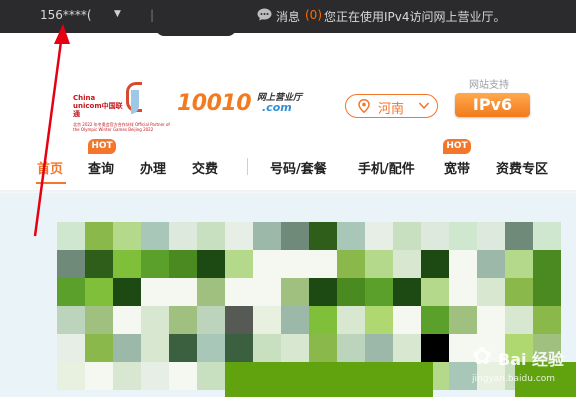 The width and height of the screenshot is (576, 397). I want to click on nav-item-phone-accessories: 手机/配件, so click(386, 167).